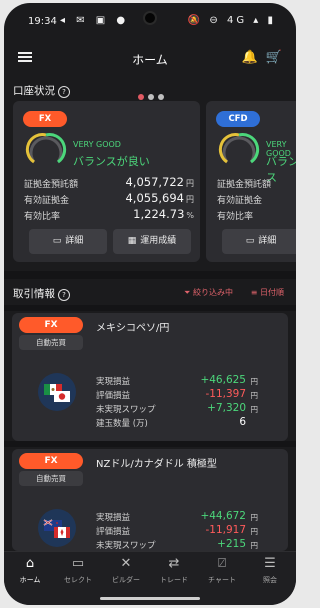 The width and height of the screenshot is (320, 608). I want to click on cfd-wallet-icon: ▭, so click(250, 241).